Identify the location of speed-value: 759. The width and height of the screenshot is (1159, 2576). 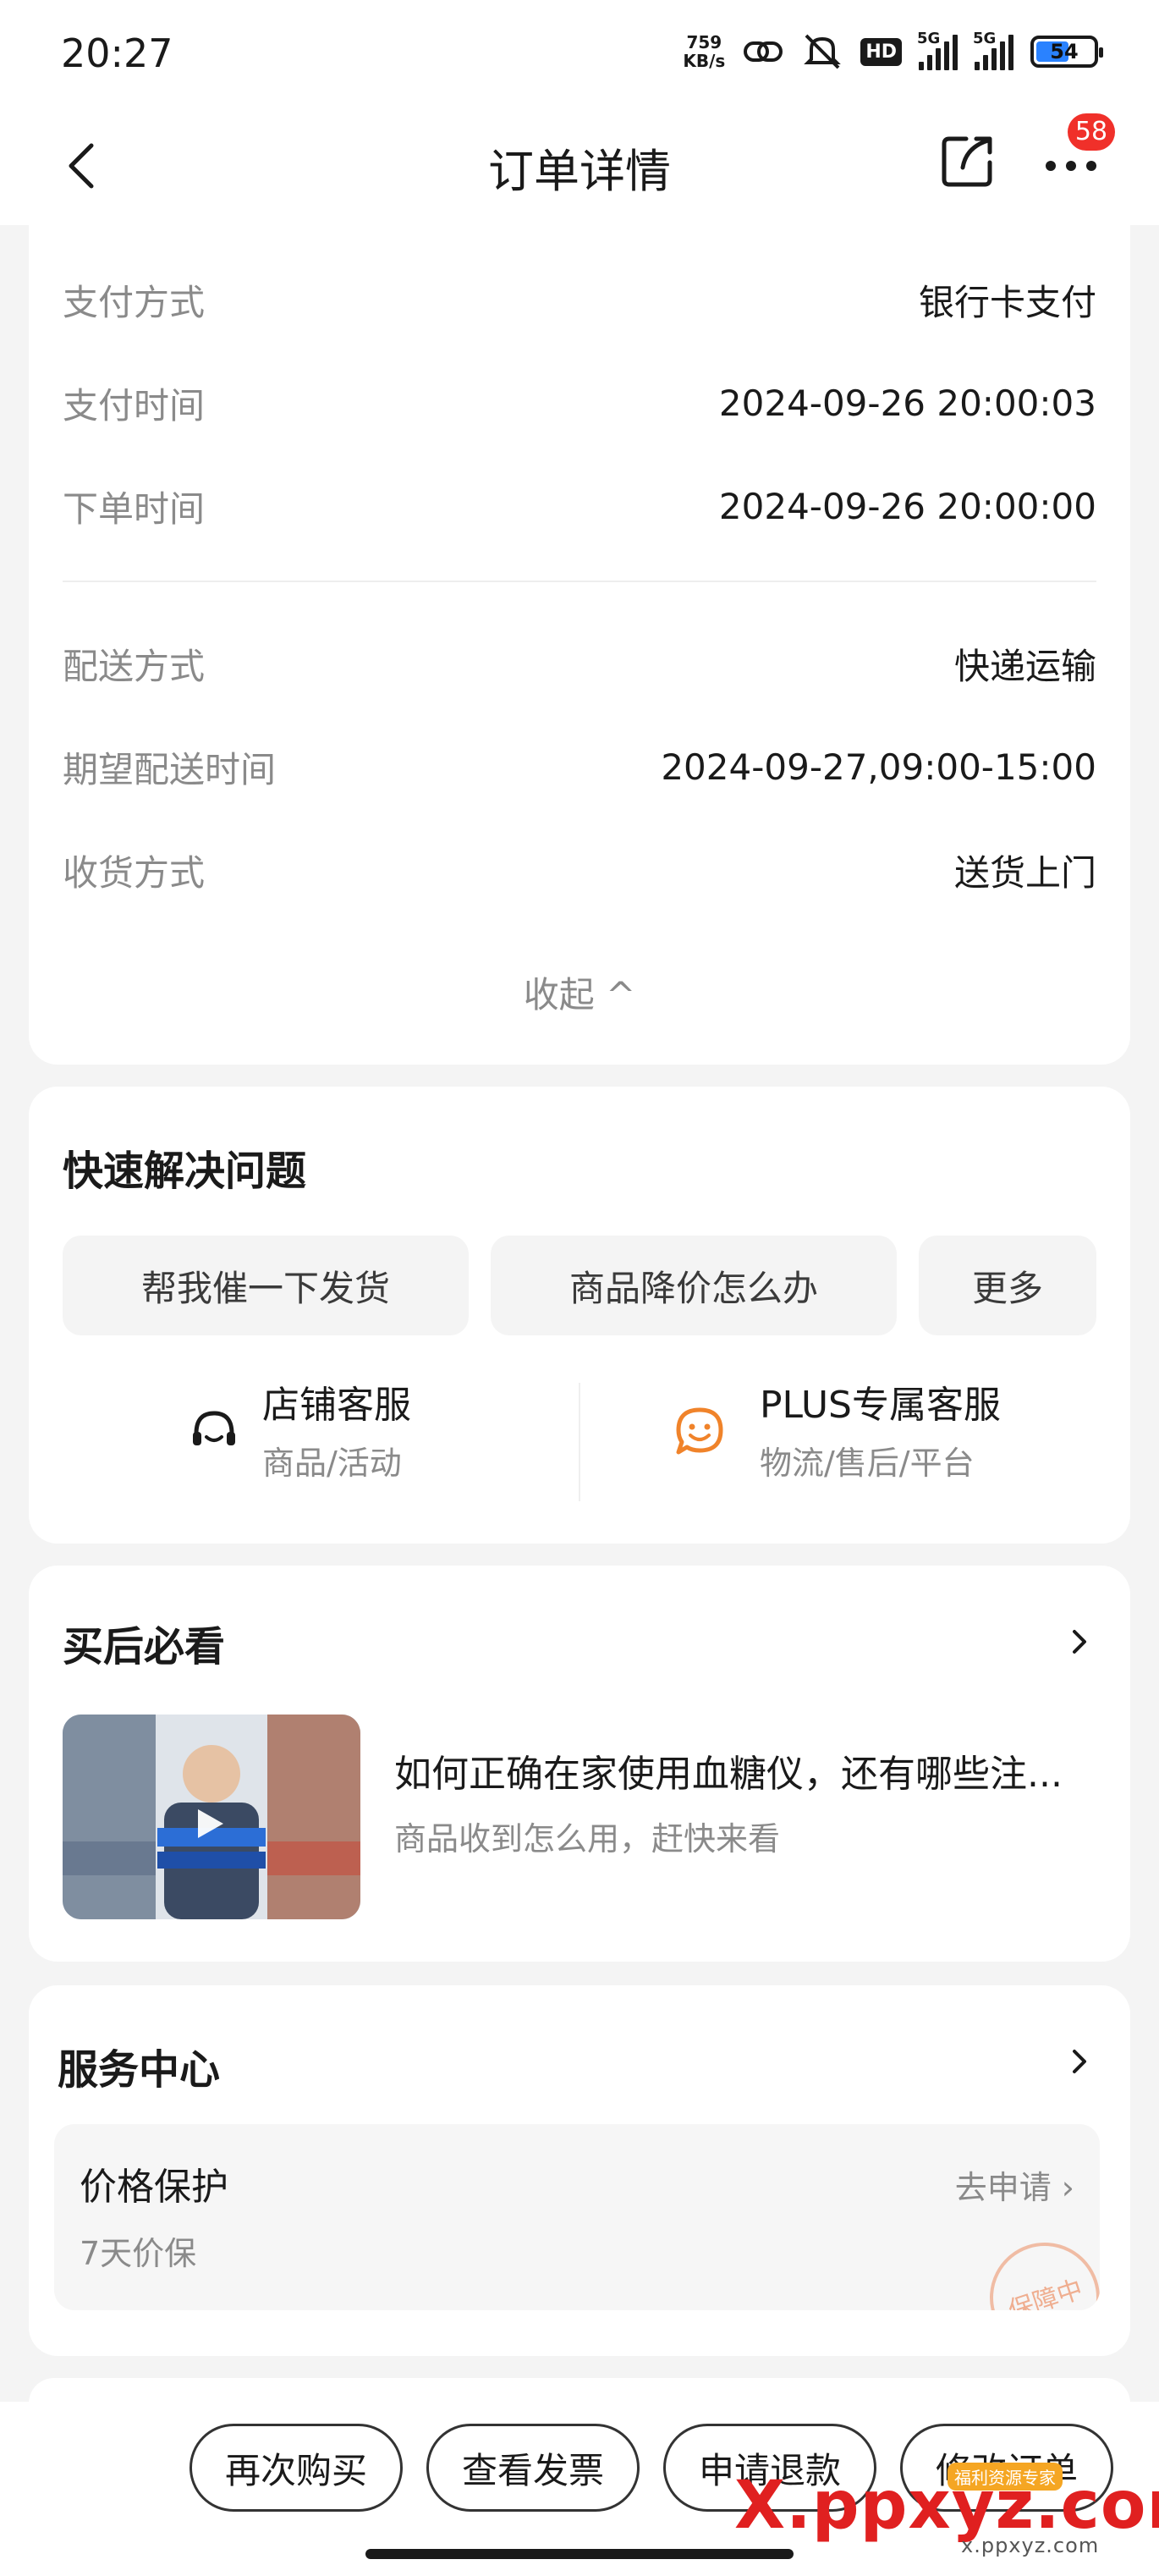
(704, 42).